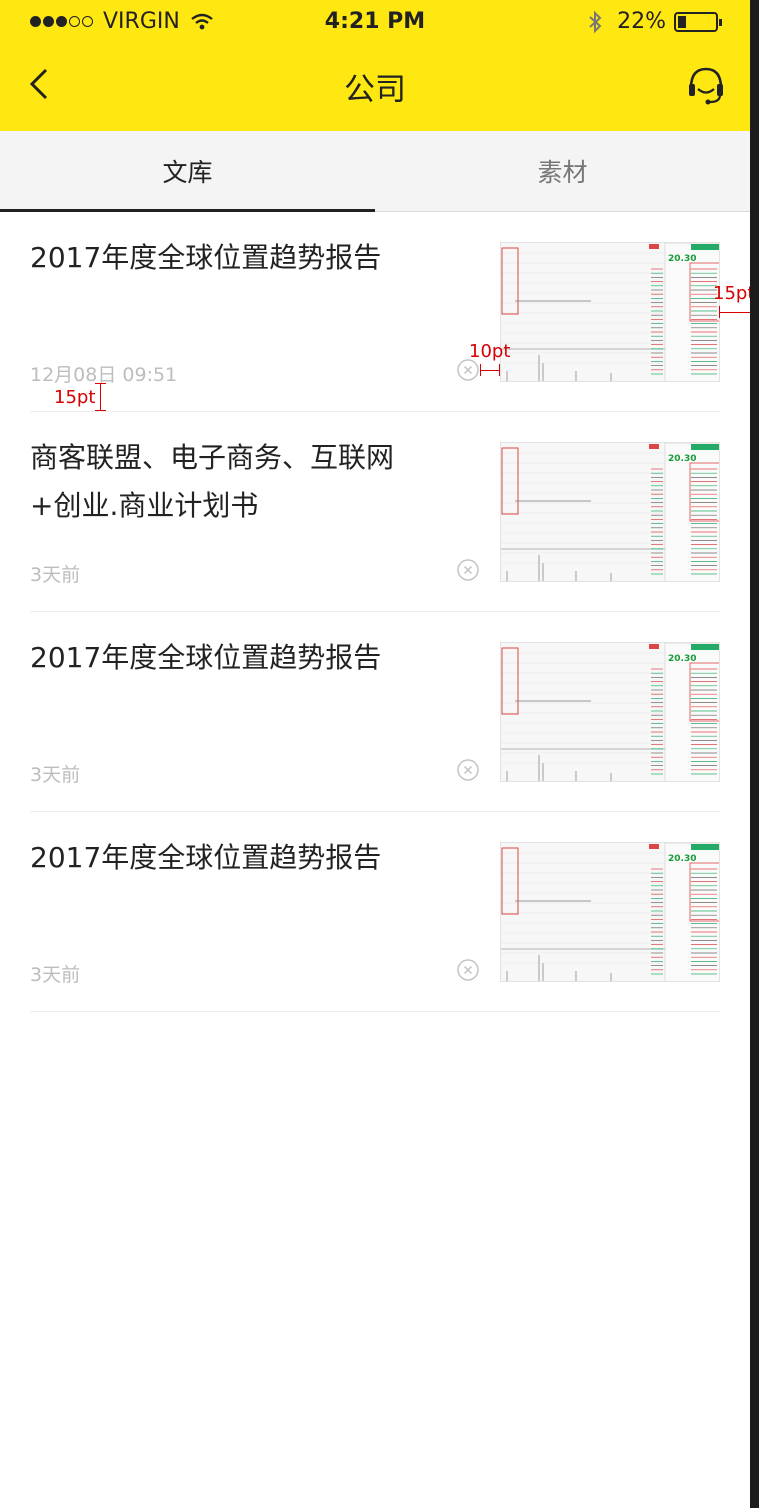 The height and width of the screenshot is (1508, 759). I want to click on tab-library: 文库, so click(187, 171).